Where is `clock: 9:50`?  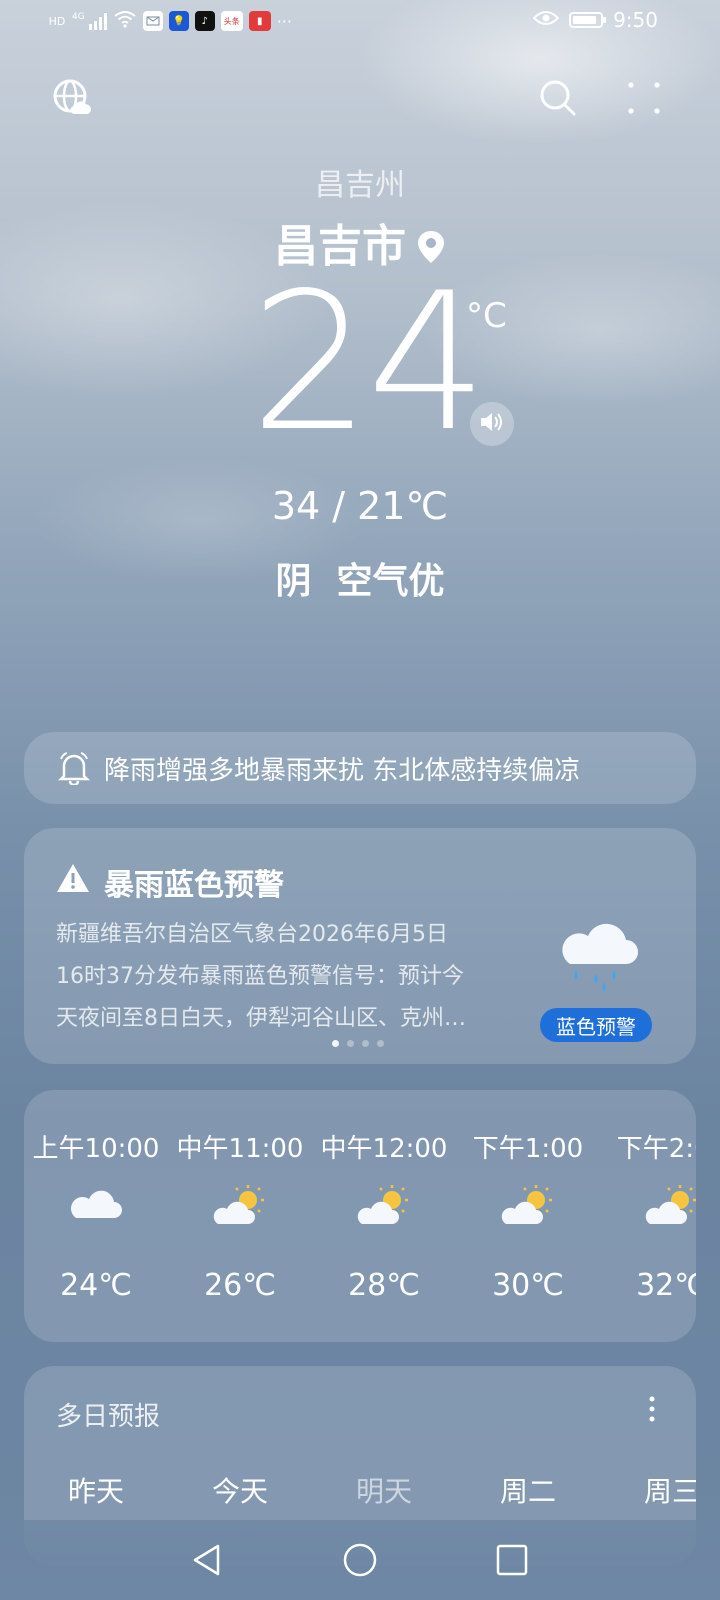
clock: 9:50 is located at coordinates (635, 20).